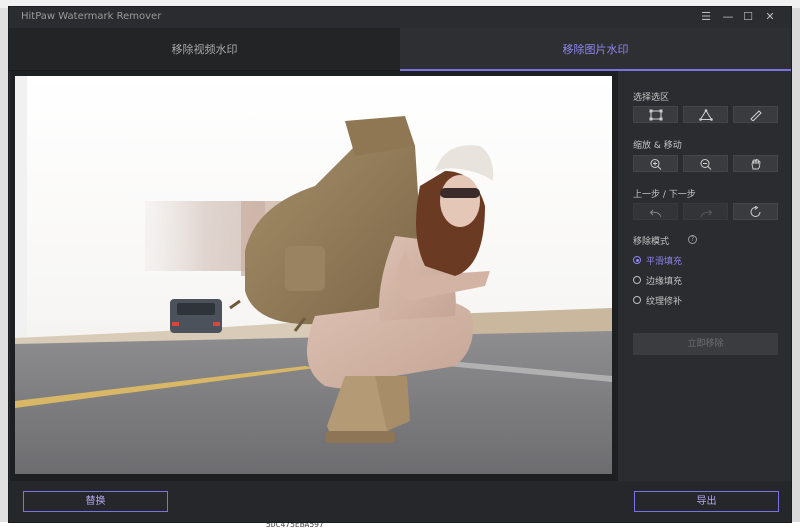 This screenshot has height=531, width=800. I want to click on close-button: ✕, so click(770, 17).